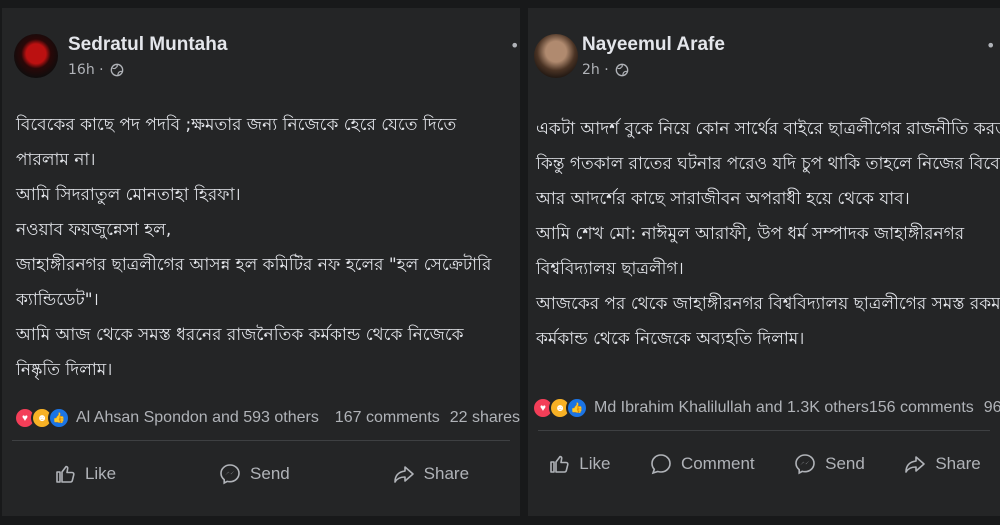 Image resolution: width=1000 pixels, height=525 pixels. I want to click on post-time: 2h ·, so click(595, 70).